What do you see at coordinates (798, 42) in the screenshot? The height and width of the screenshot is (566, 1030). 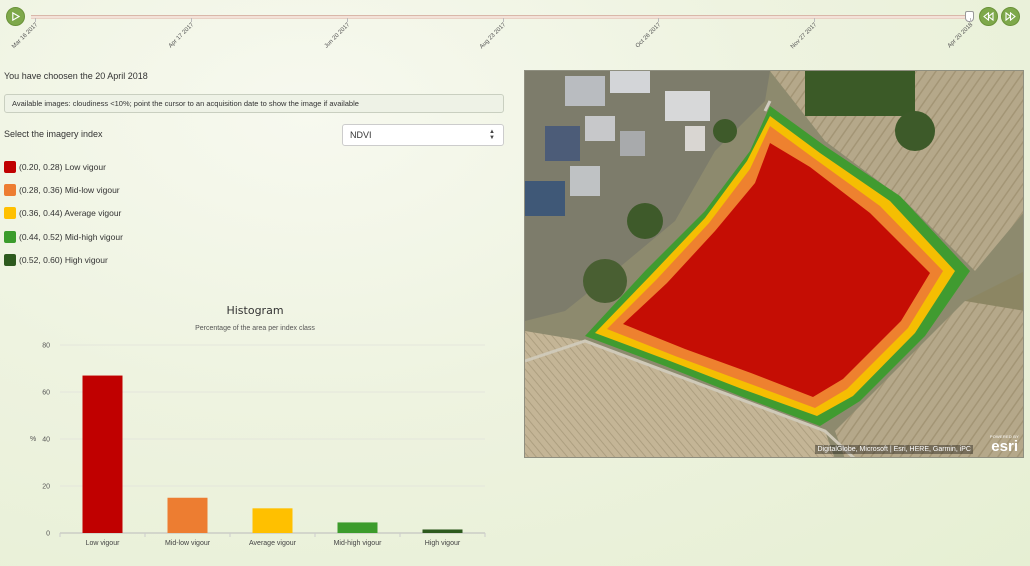 I see `timeline-tick-label: Nov 27 2017` at bounding box center [798, 42].